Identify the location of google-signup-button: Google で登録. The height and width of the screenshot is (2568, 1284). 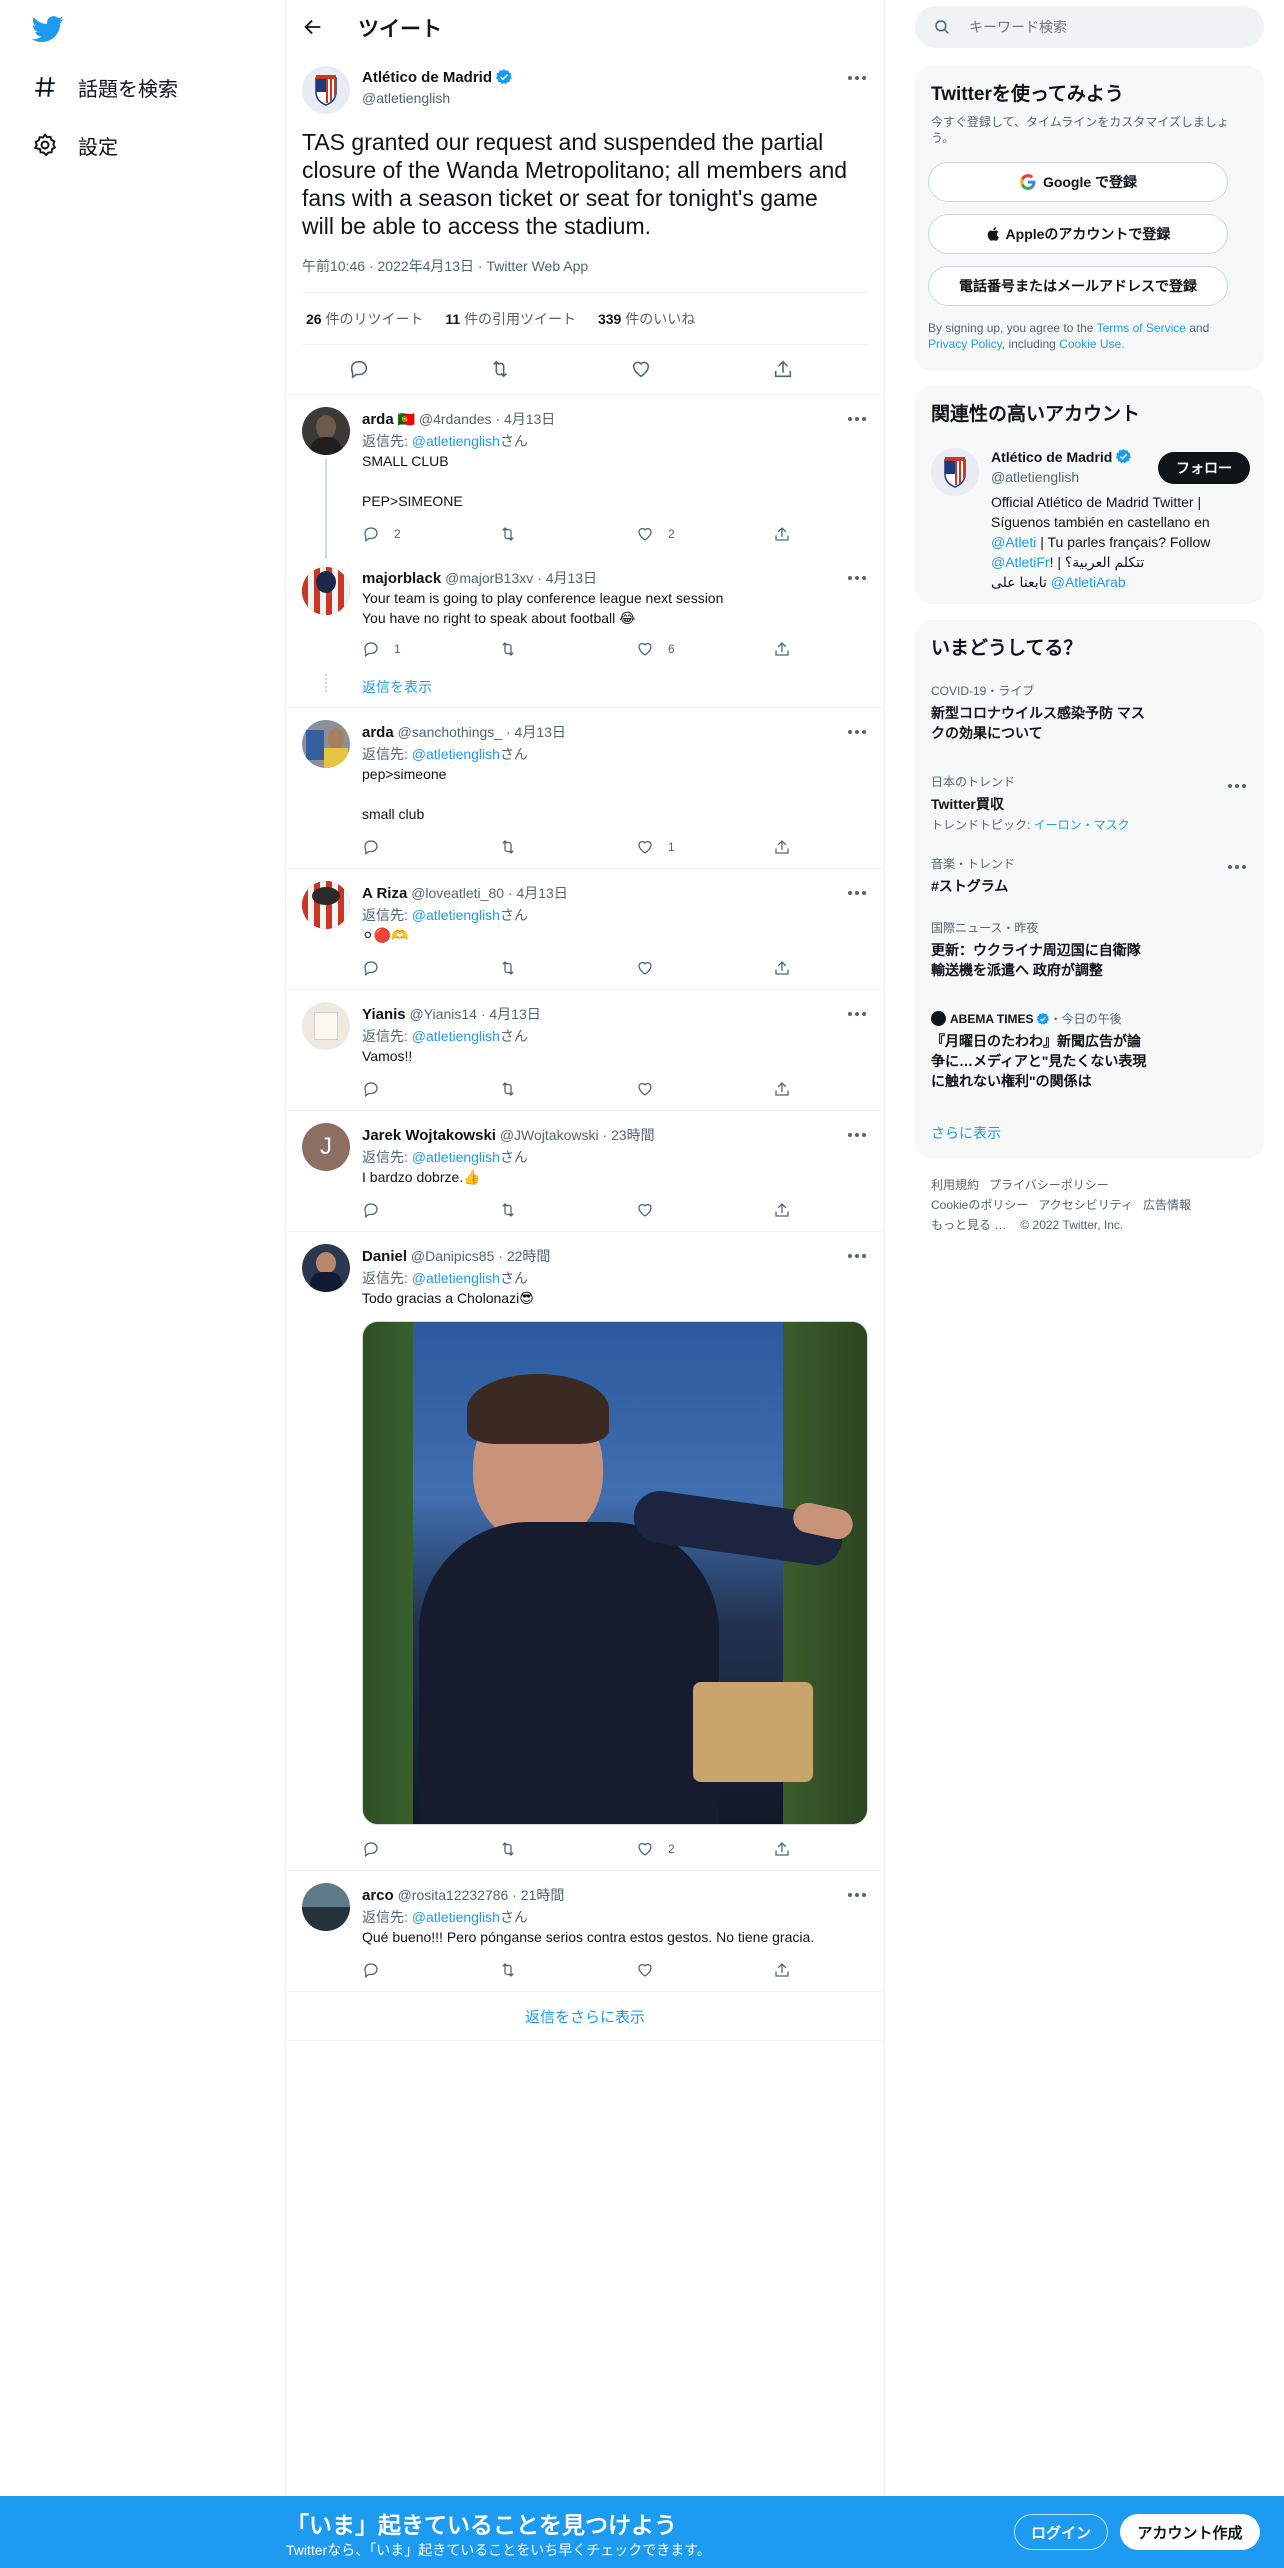
(1078, 182).